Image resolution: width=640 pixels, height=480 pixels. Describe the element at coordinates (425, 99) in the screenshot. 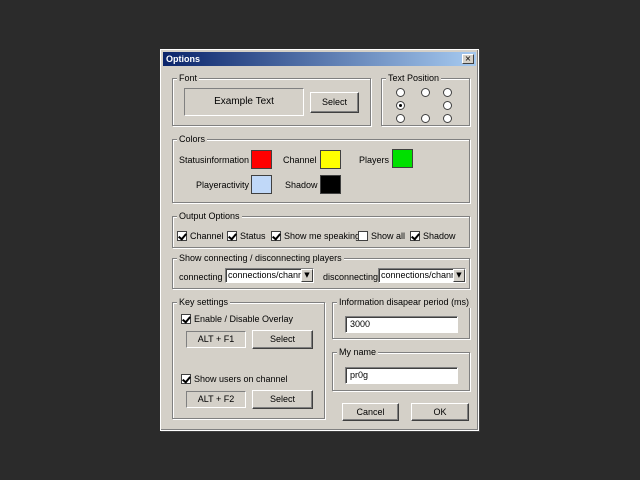

I see `text-position-group: Text Position` at that location.